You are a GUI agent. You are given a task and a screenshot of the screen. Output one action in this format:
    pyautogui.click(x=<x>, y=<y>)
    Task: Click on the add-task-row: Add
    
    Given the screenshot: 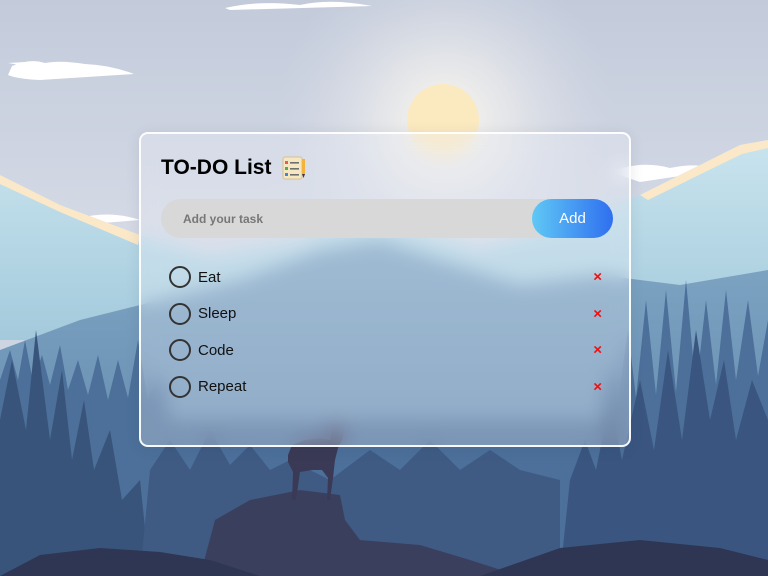 What is the action you would take?
    pyautogui.click(x=387, y=218)
    